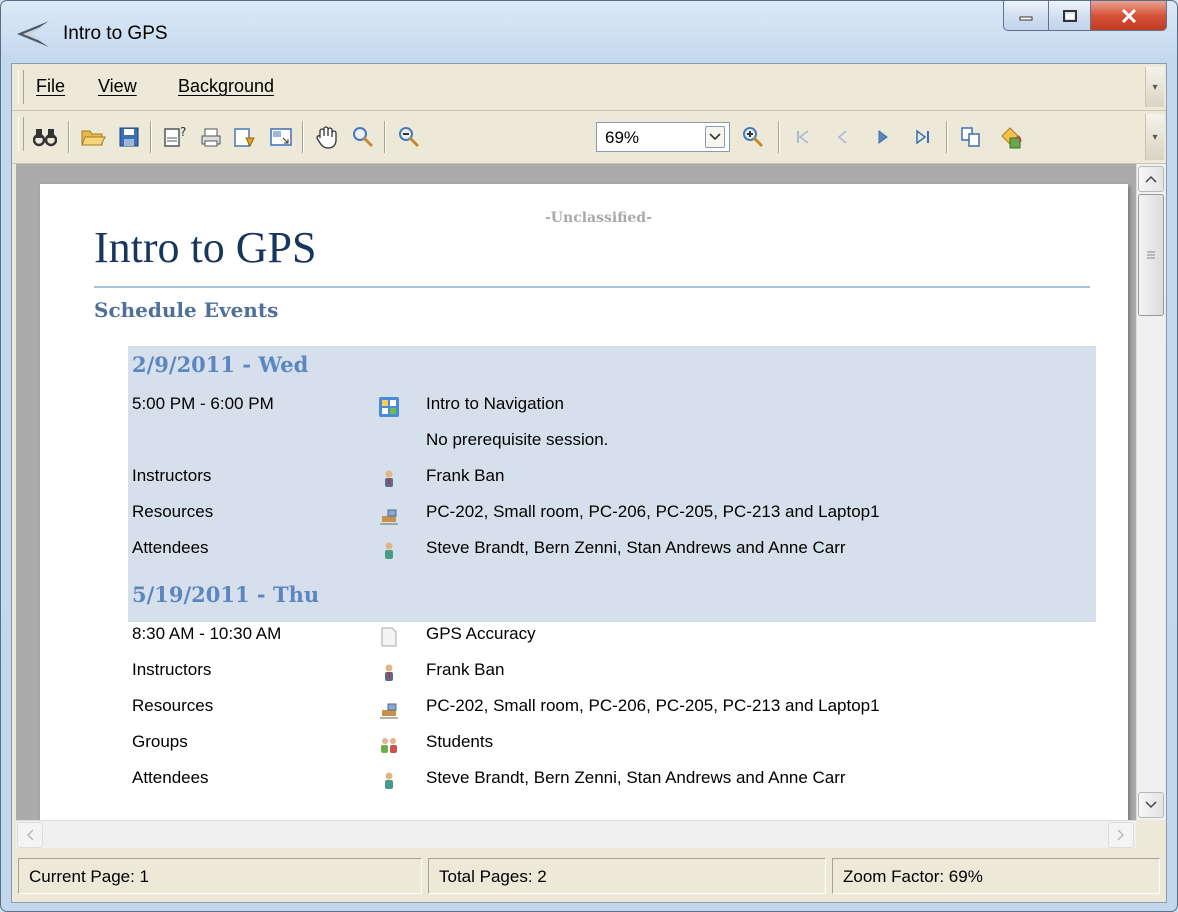 The width and height of the screenshot is (1178, 912). Describe the element at coordinates (1154, 87) in the screenshot. I see `menu-overflow-button: ▾` at that location.